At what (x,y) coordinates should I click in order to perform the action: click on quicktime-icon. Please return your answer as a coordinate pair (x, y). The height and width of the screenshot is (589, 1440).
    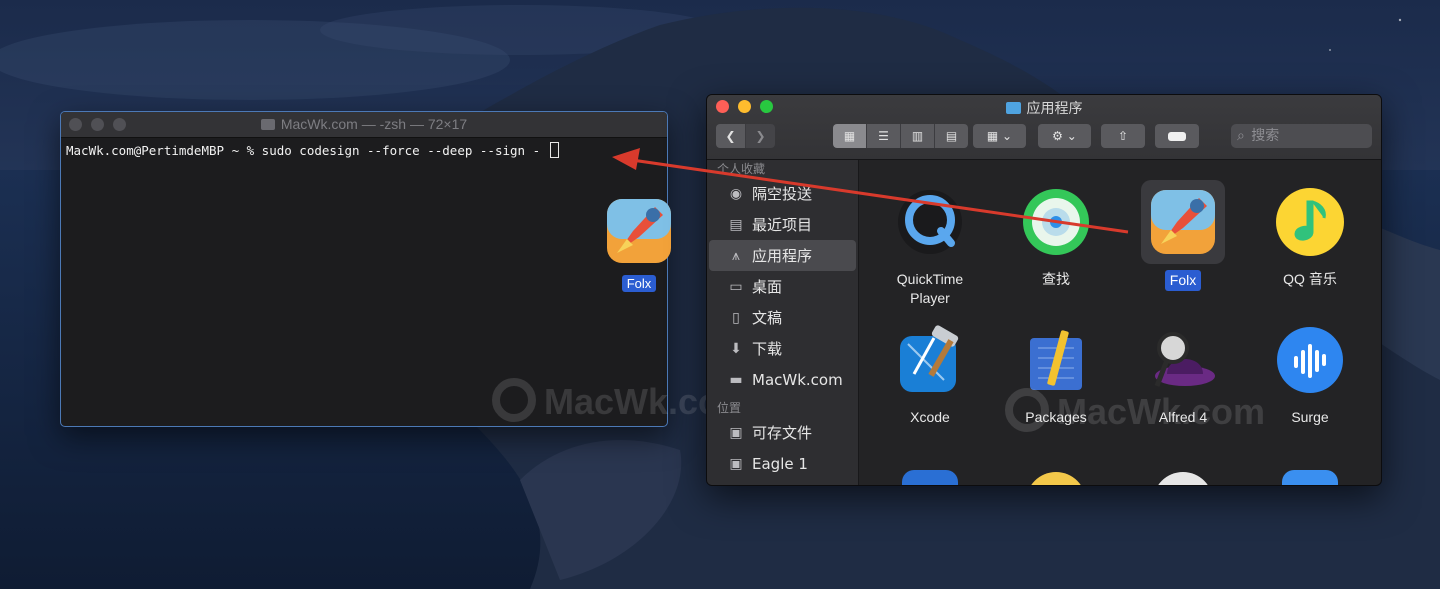
    Looking at the image, I should click on (930, 222).